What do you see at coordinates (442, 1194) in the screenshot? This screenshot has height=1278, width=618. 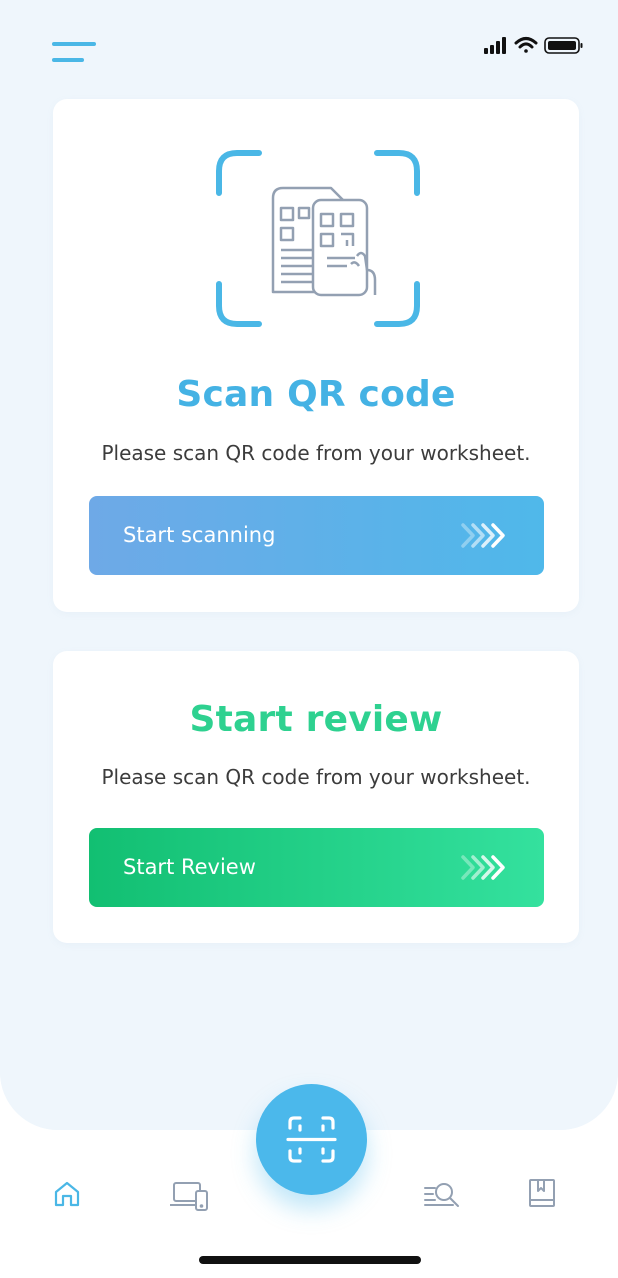 I see `search-list-icon` at bounding box center [442, 1194].